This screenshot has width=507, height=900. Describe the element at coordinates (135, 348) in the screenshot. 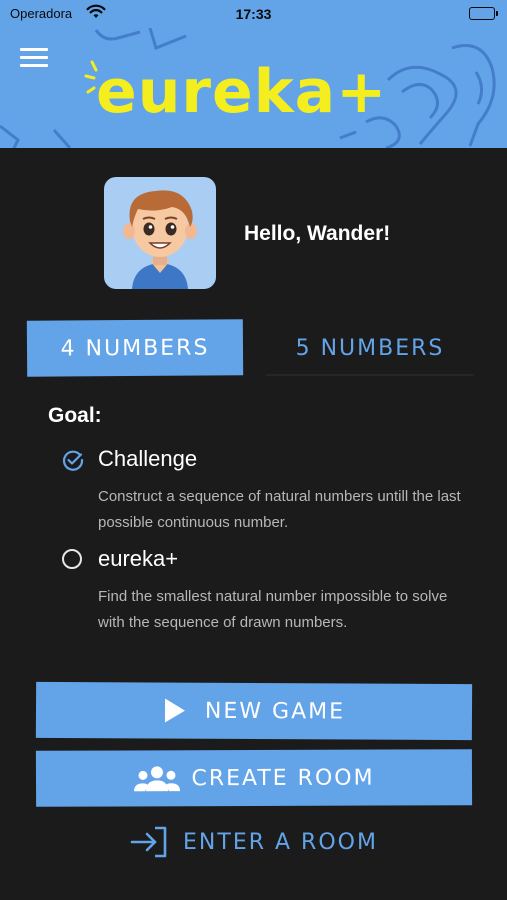

I see `tab-4-numbers: 4 Numbers` at that location.